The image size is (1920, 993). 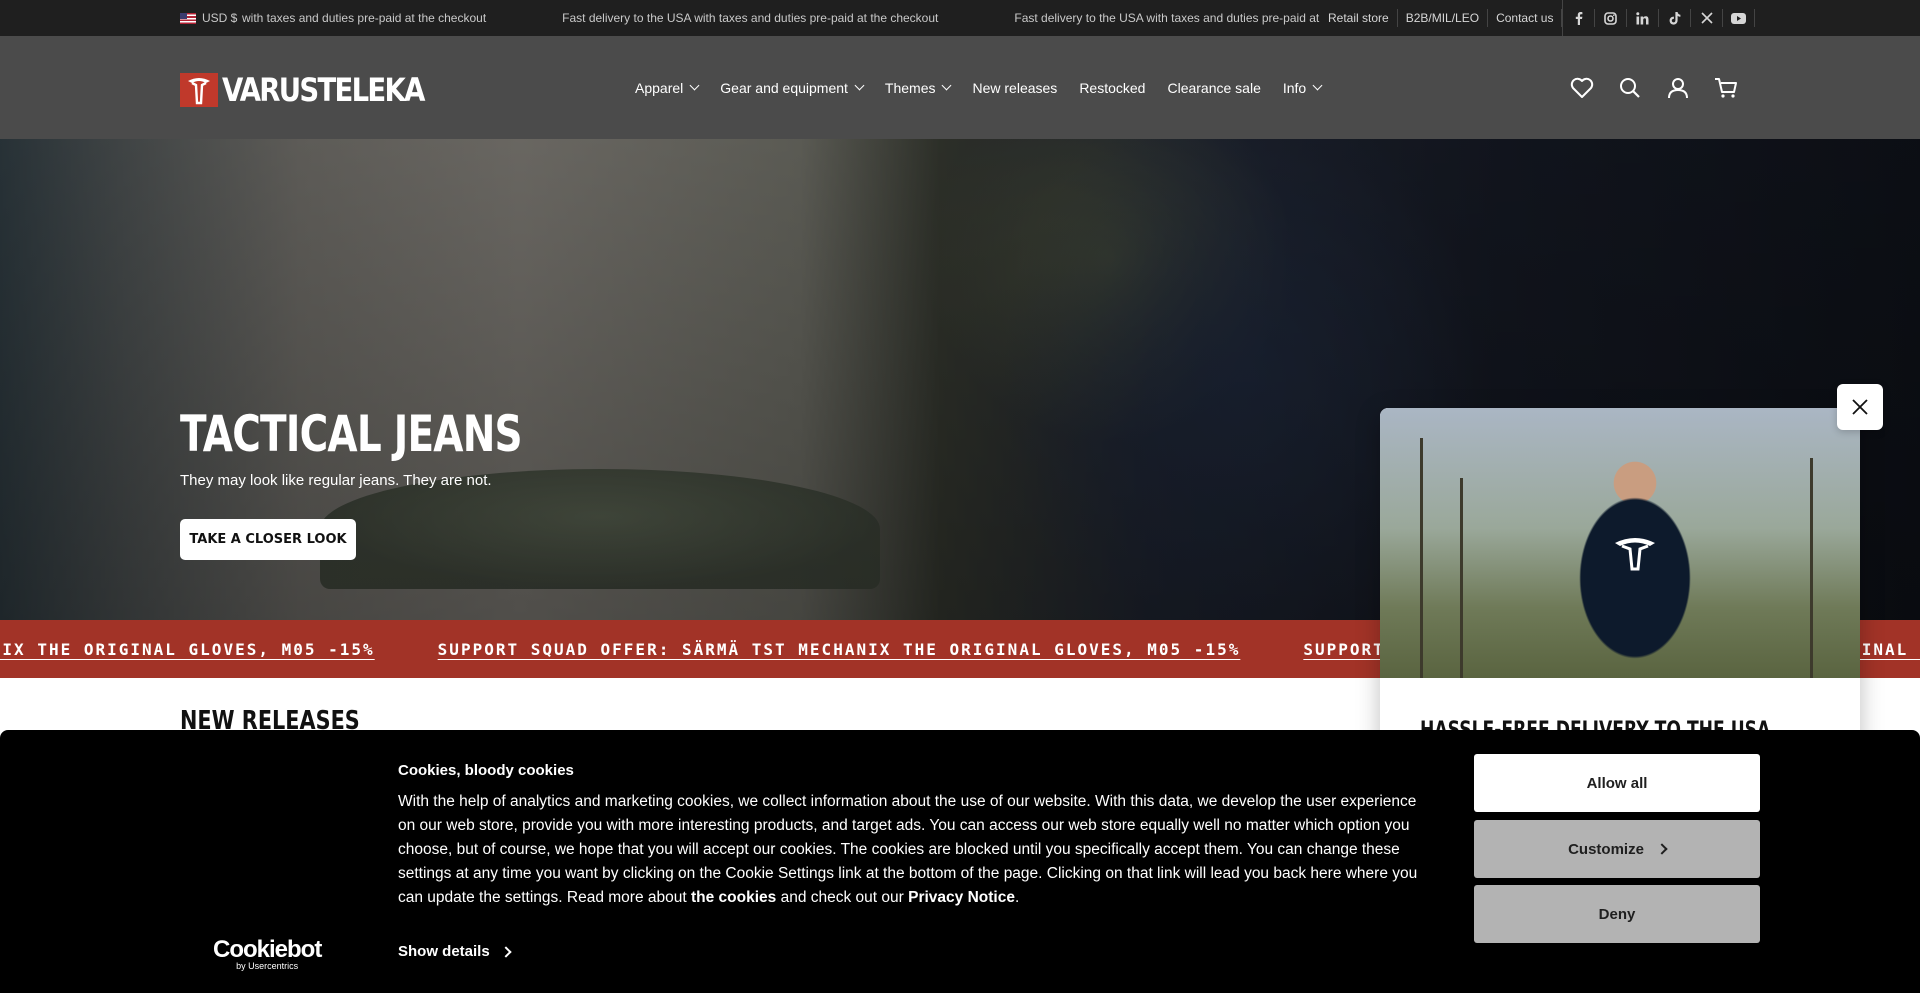 I want to click on instagram-icon, so click(x=1611, y=18).